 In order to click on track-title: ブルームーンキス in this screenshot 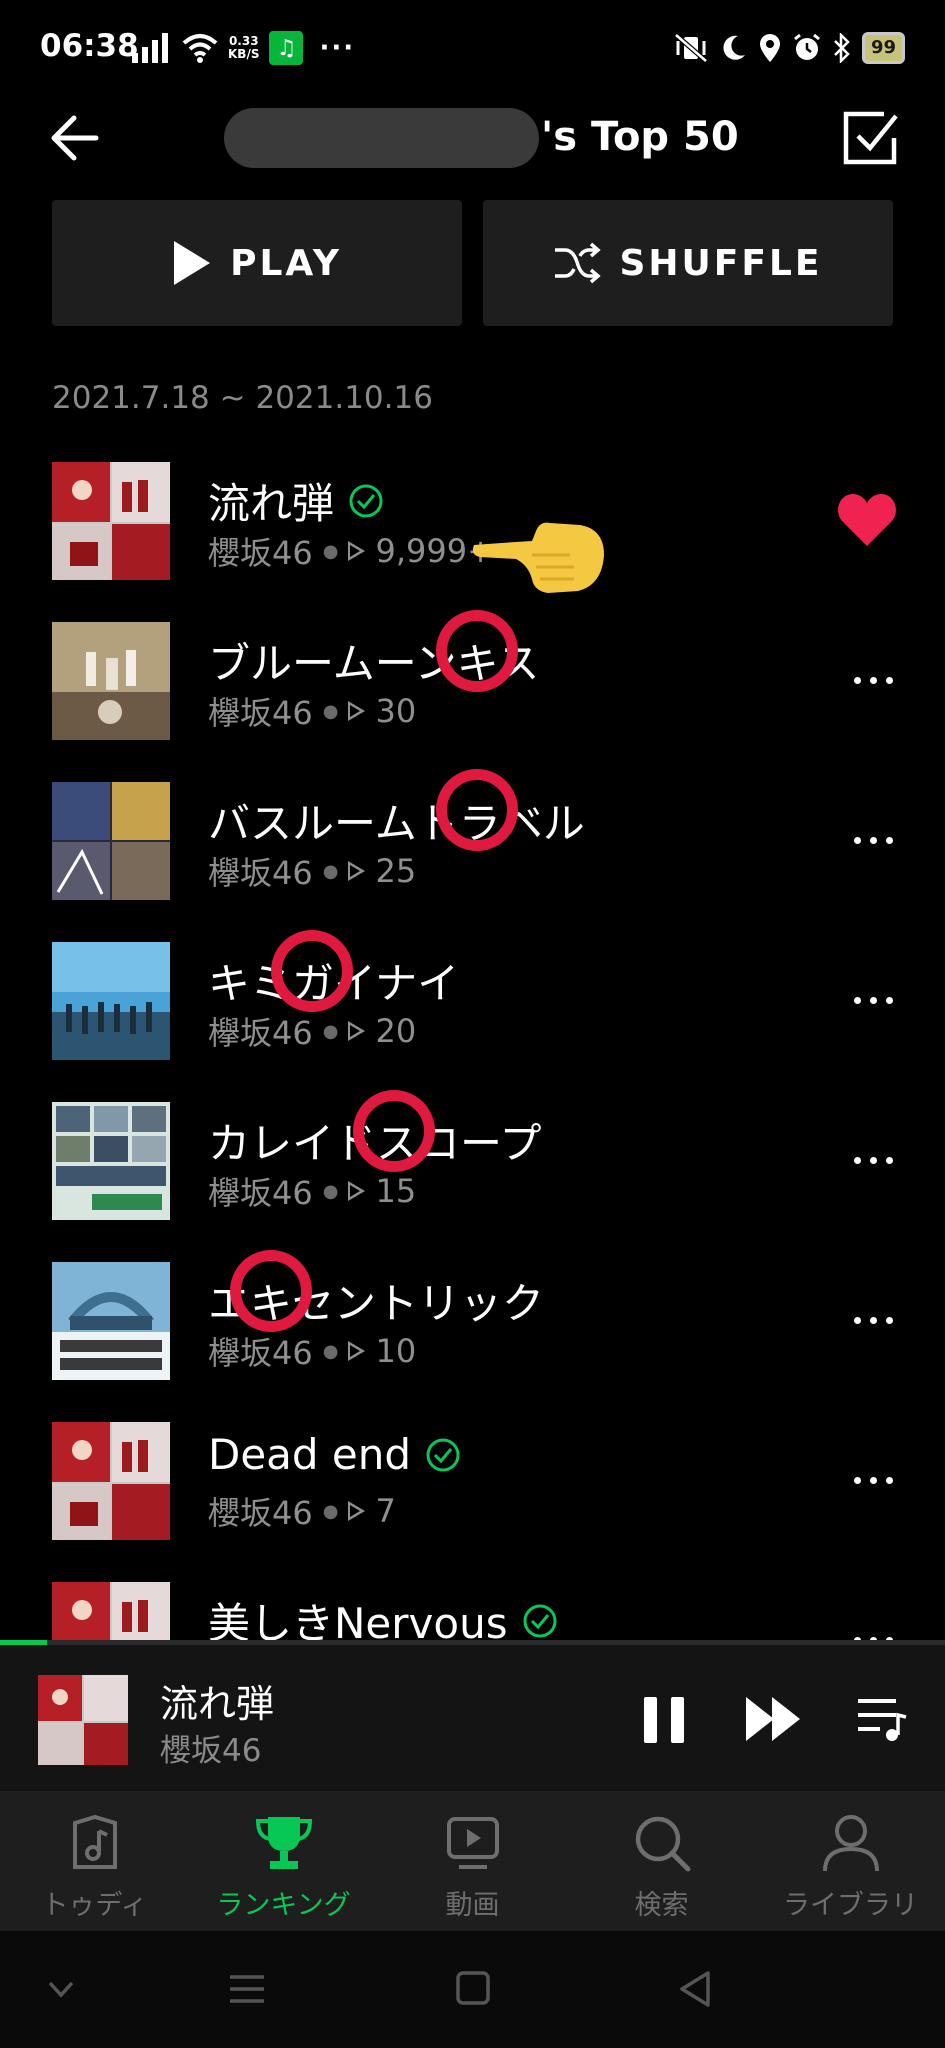, I will do `click(374, 663)`.